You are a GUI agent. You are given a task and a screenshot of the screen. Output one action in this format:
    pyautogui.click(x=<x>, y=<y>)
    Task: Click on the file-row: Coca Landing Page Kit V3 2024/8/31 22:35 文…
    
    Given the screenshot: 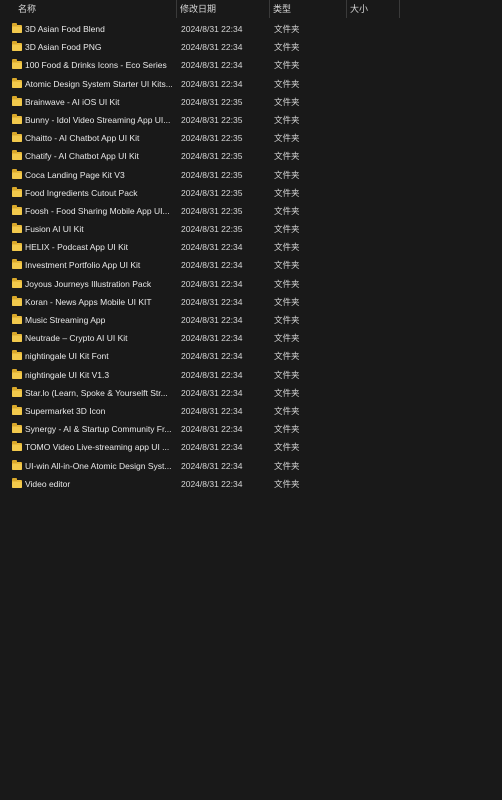 What is the action you would take?
    pyautogui.click(x=251, y=175)
    